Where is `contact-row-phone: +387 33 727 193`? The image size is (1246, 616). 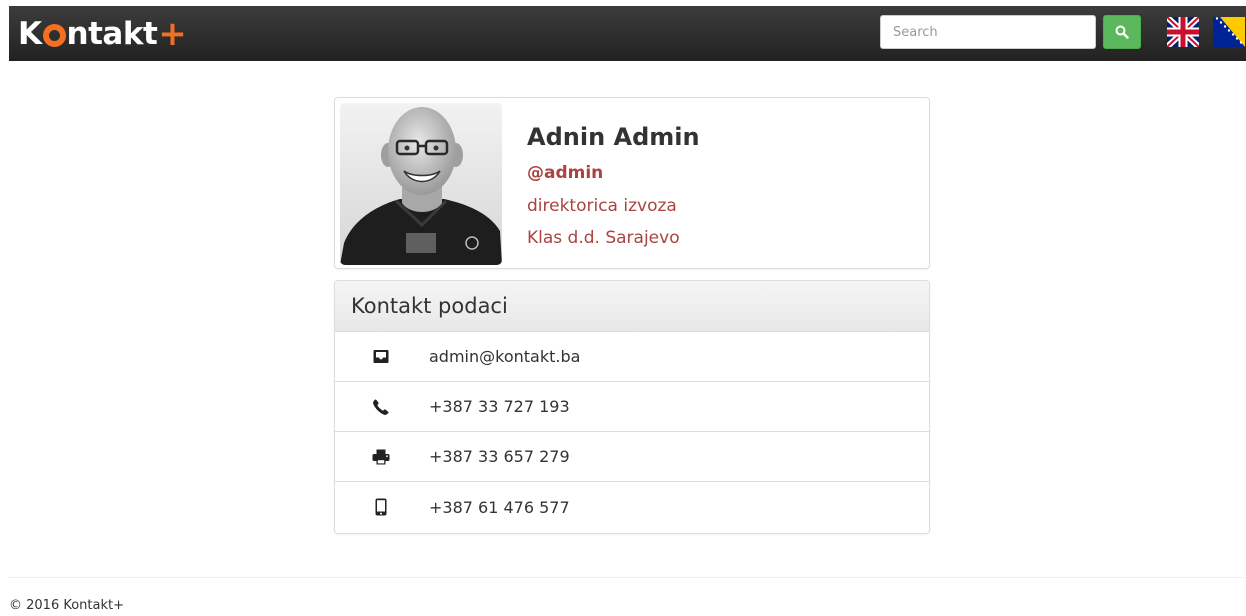
contact-row-phone: +387 33 727 193 is located at coordinates (632, 407).